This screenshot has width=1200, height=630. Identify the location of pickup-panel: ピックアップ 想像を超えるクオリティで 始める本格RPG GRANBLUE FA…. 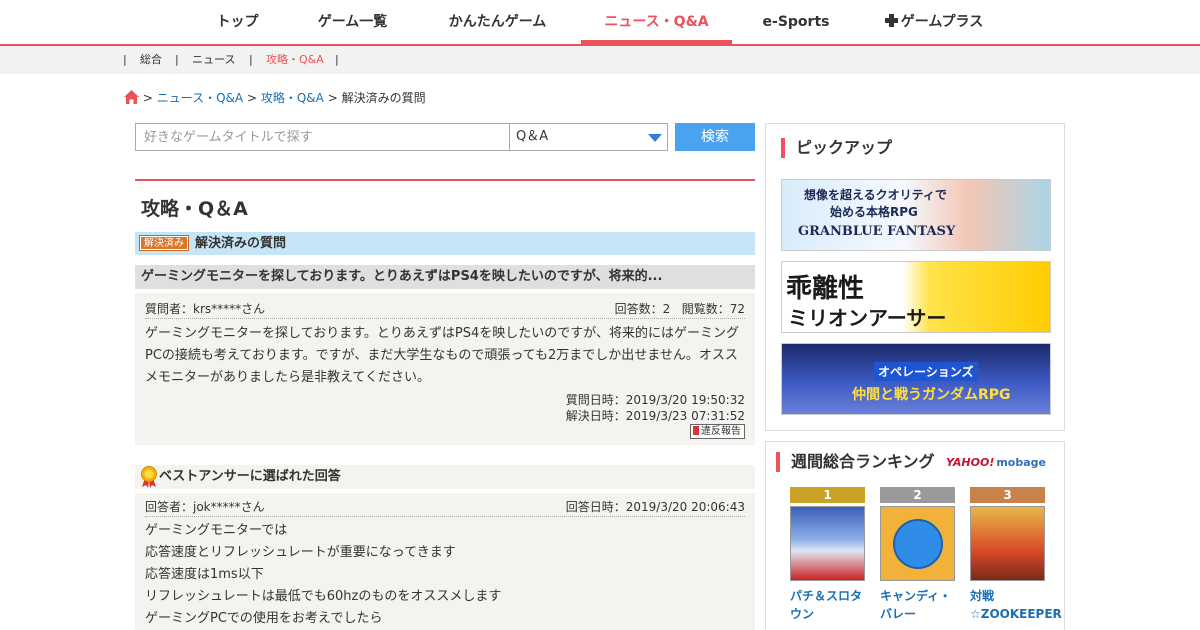
(915, 277).